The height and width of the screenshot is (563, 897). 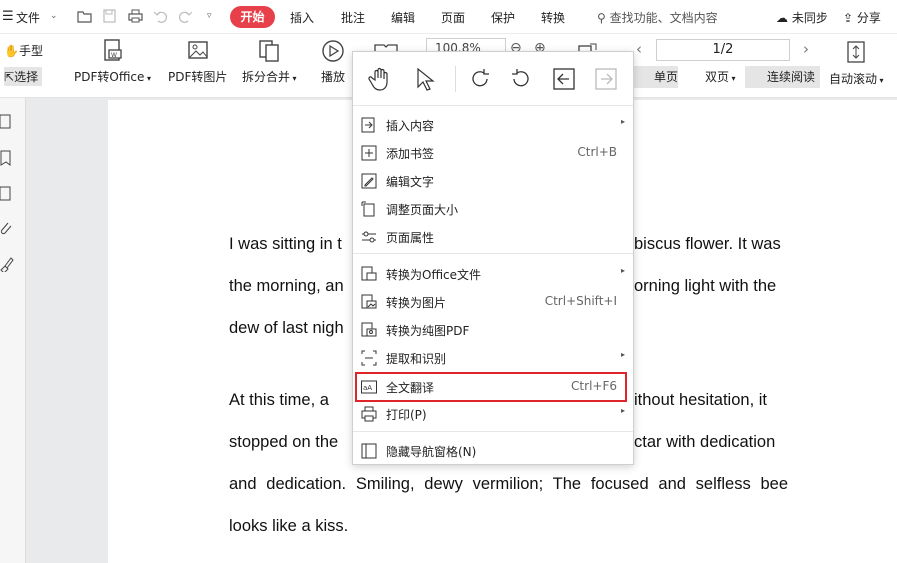 What do you see at coordinates (286, 328) in the screenshot?
I see `document-text-line: dew of last nigh` at bounding box center [286, 328].